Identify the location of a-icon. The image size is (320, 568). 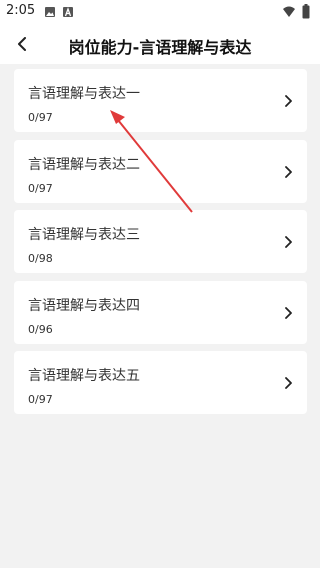
(68, 12).